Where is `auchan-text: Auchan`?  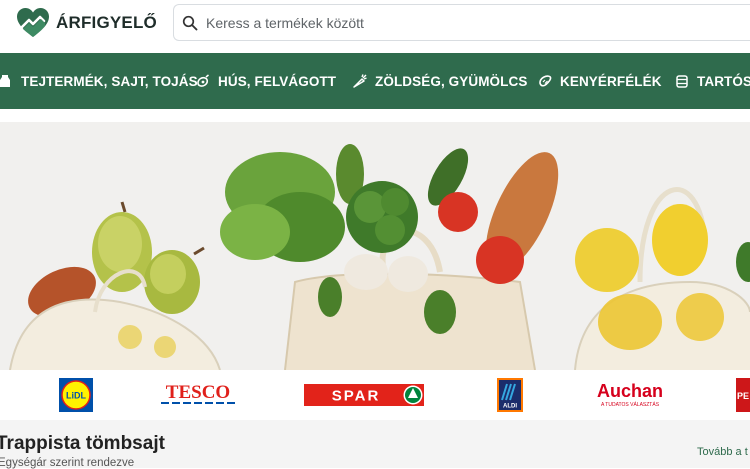 auchan-text: Auchan is located at coordinates (630, 391).